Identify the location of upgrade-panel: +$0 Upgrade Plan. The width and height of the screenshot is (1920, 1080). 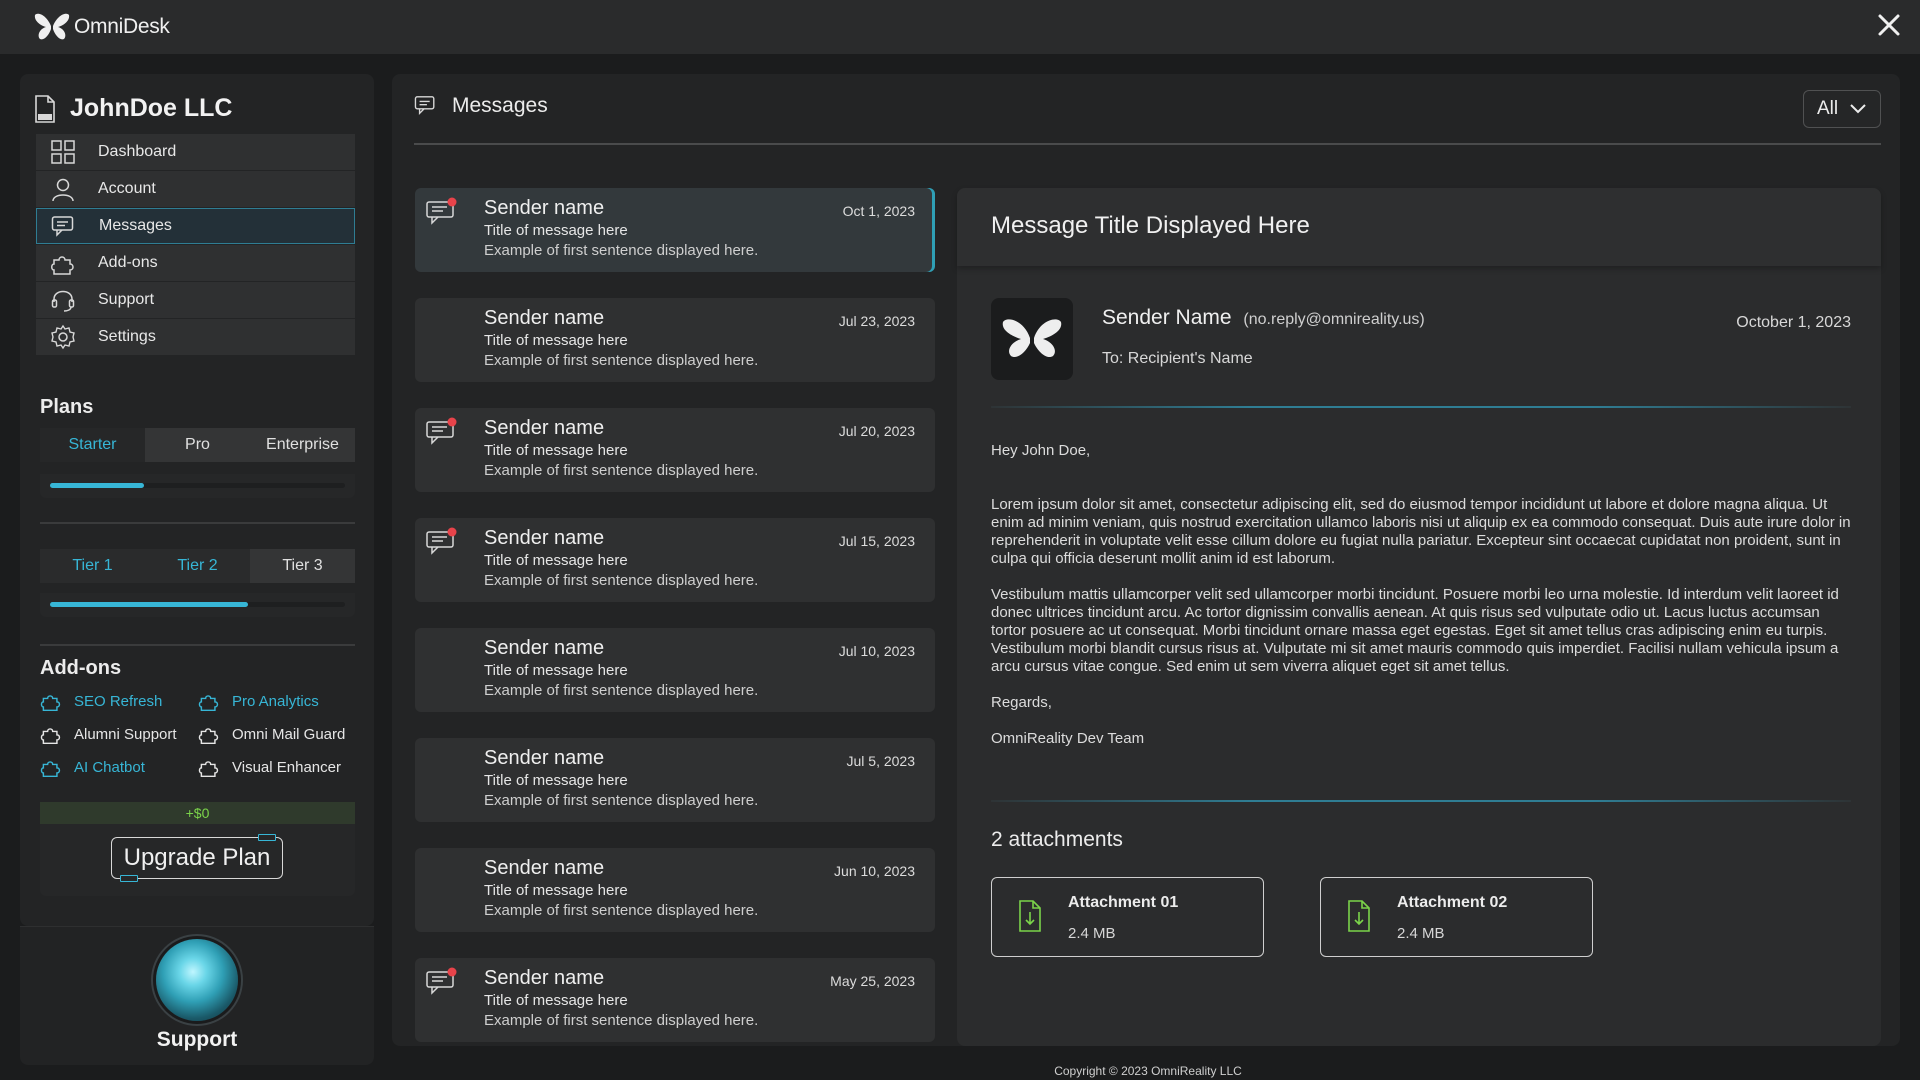
(197, 849).